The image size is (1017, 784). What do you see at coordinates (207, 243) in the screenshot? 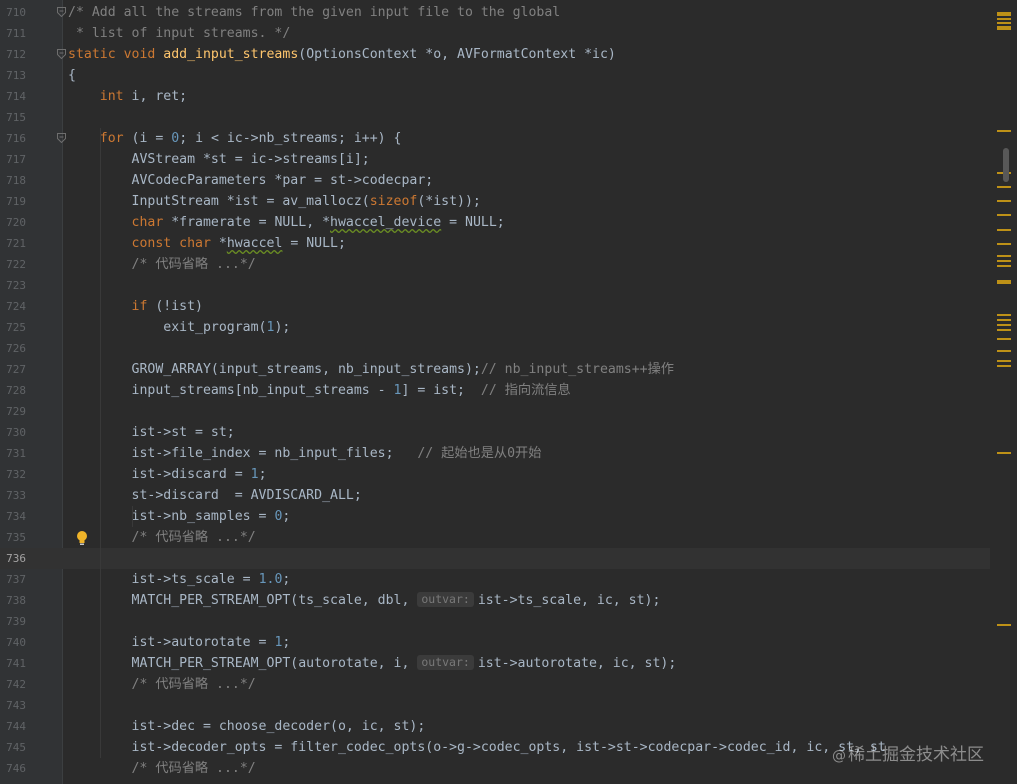
I see `code-text: const char *hwaccel = NULL;` at bounding box center [207, 243].